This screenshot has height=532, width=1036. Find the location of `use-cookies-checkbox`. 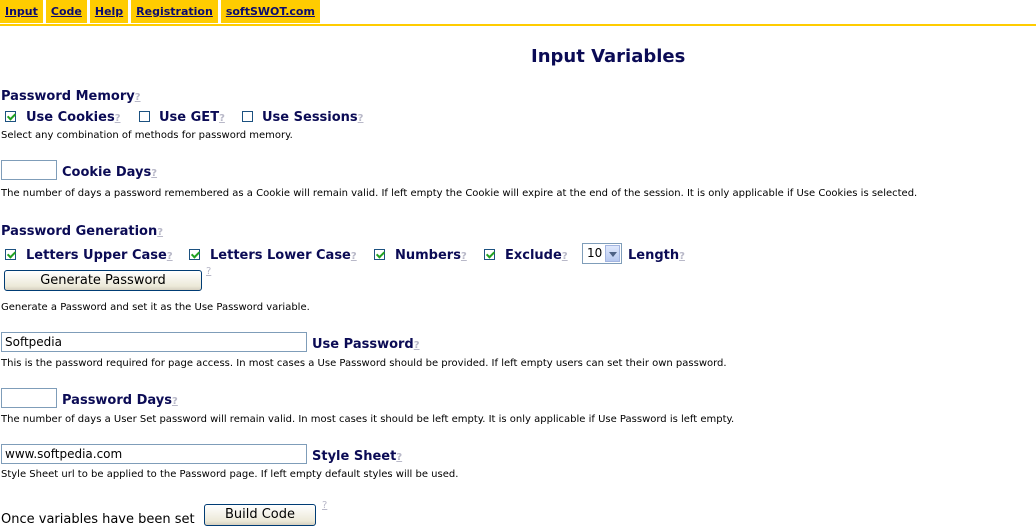

use-cookies-checkbox is located at coordinates (10, 116).